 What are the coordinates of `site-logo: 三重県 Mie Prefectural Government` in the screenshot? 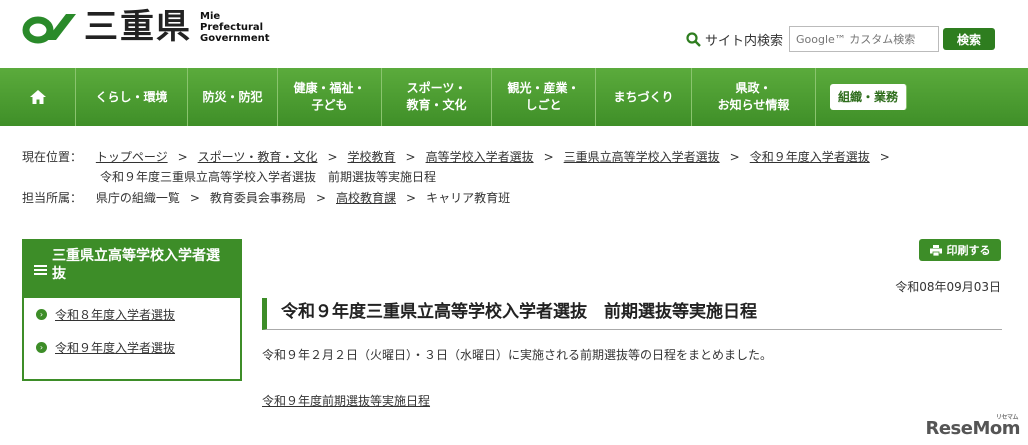 It's located at (146, 27).